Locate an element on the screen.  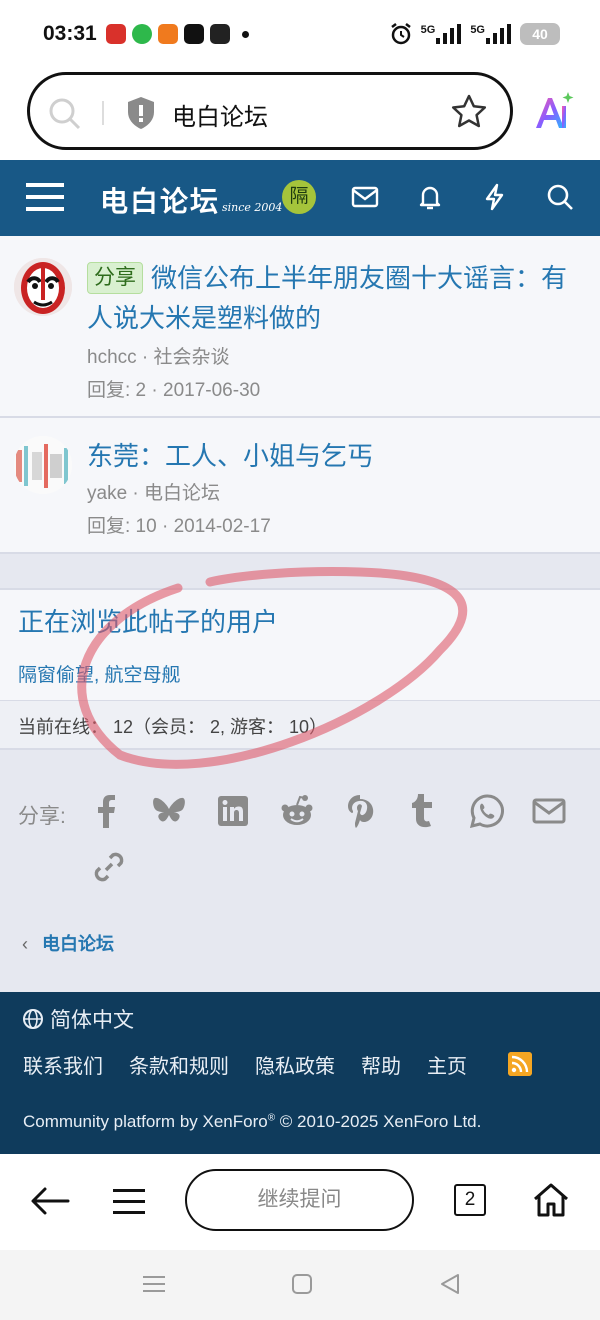
forum-header: 电白论坛 since 2004 隔 is located at coordinates (300, 198).